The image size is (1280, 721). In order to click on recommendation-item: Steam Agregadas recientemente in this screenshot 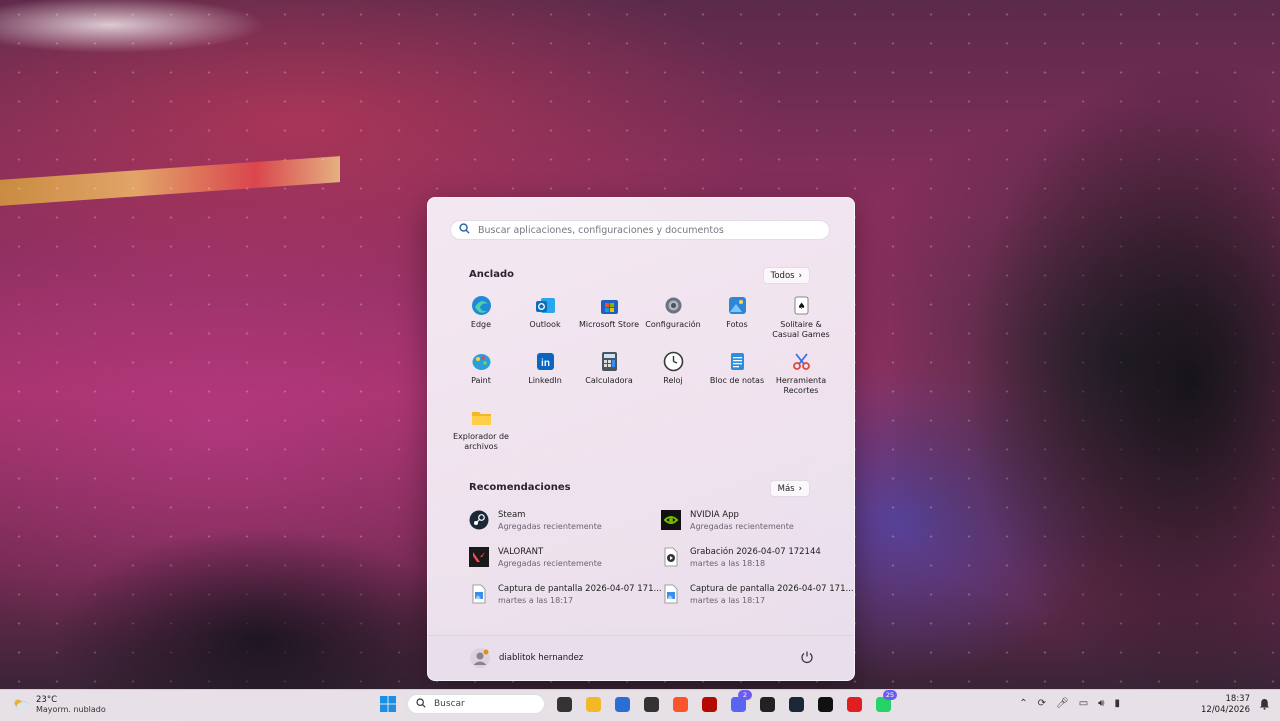, I will do `click(556, 521)`.